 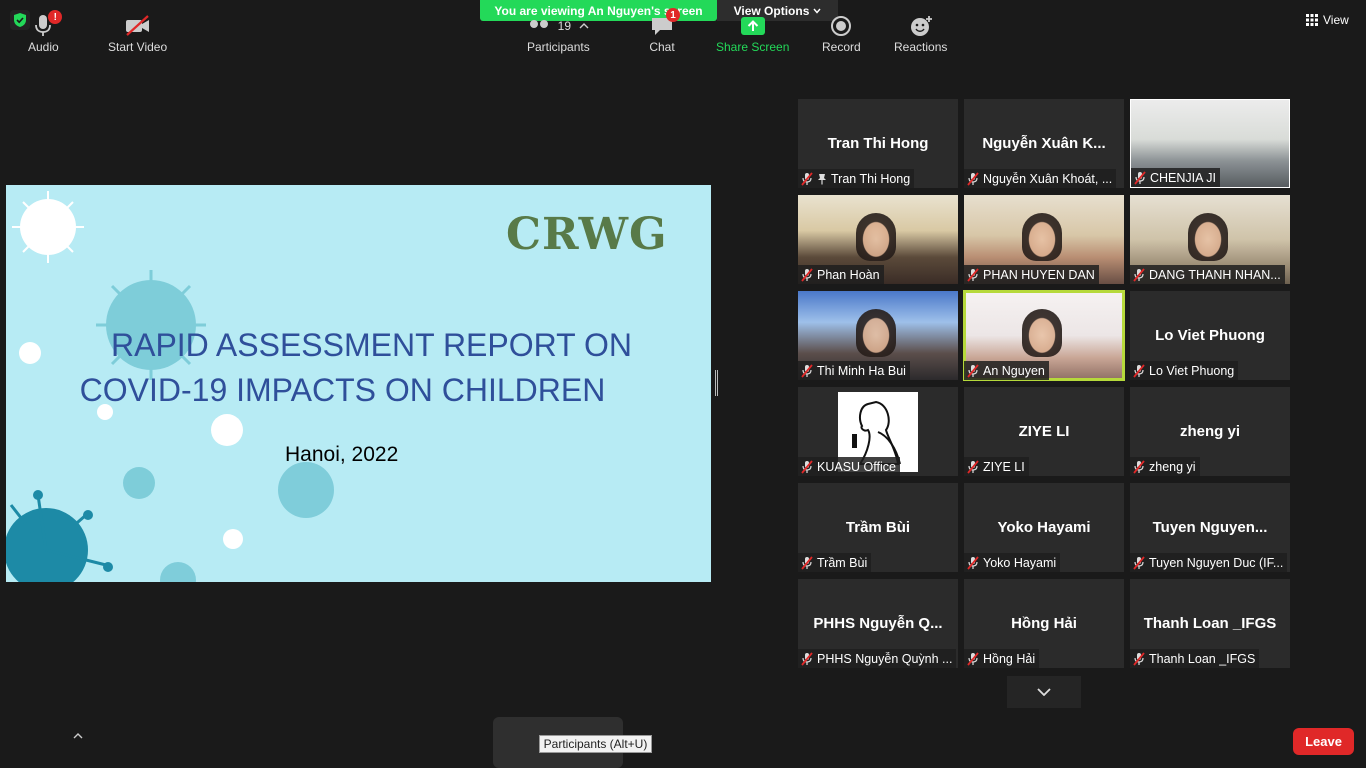 What do you see at coordinates (45, 32) in the screenshot?
I see `audio-button: ! Audio` at bounding box center [45, 32].